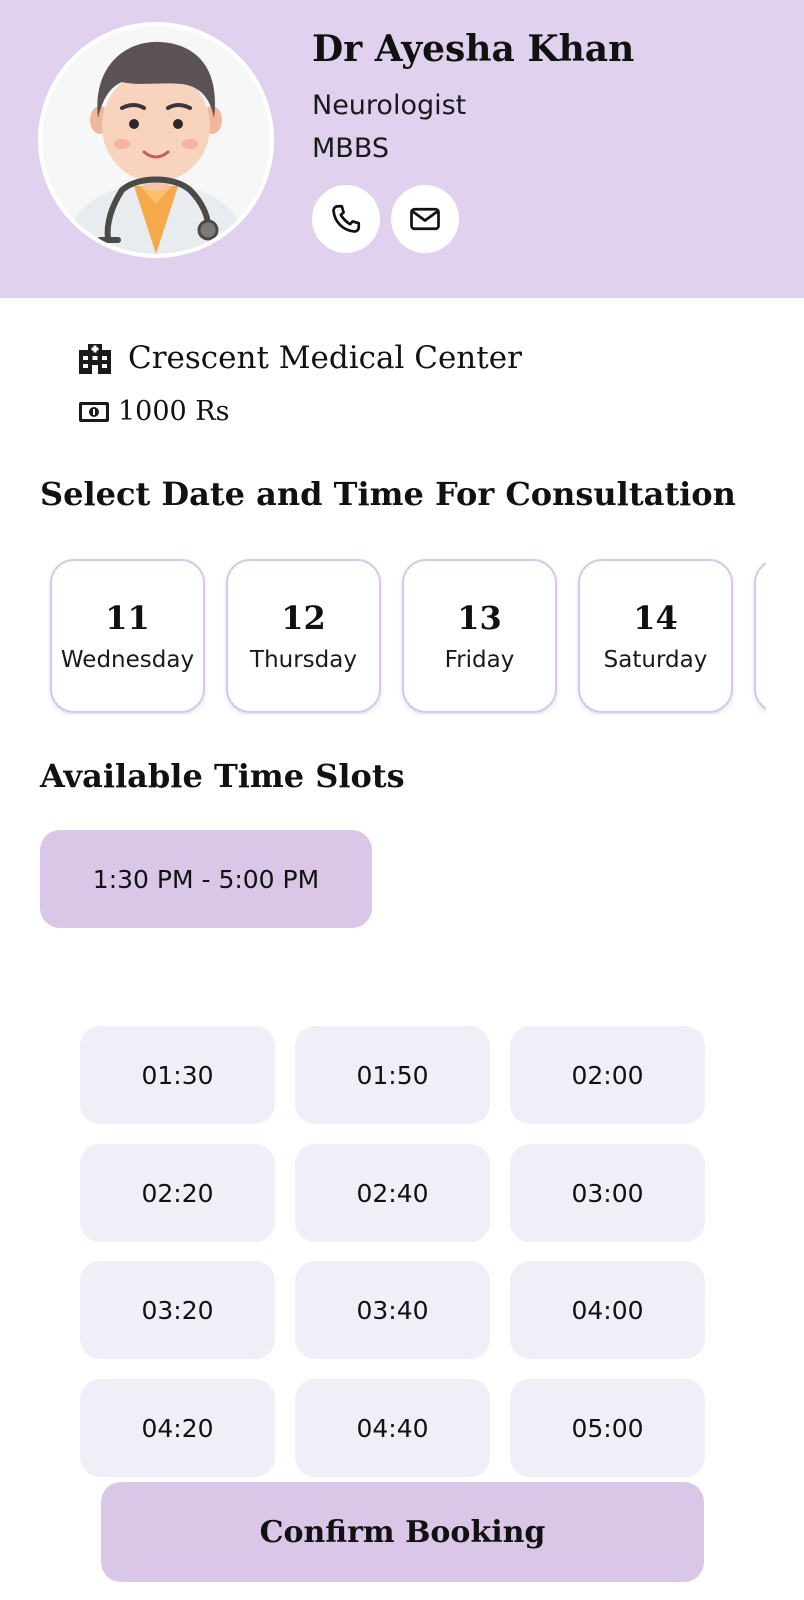 The width and height of the screenshot is (804, 1600). I want to click on time-slot: 05:00, so click(607, 1428).